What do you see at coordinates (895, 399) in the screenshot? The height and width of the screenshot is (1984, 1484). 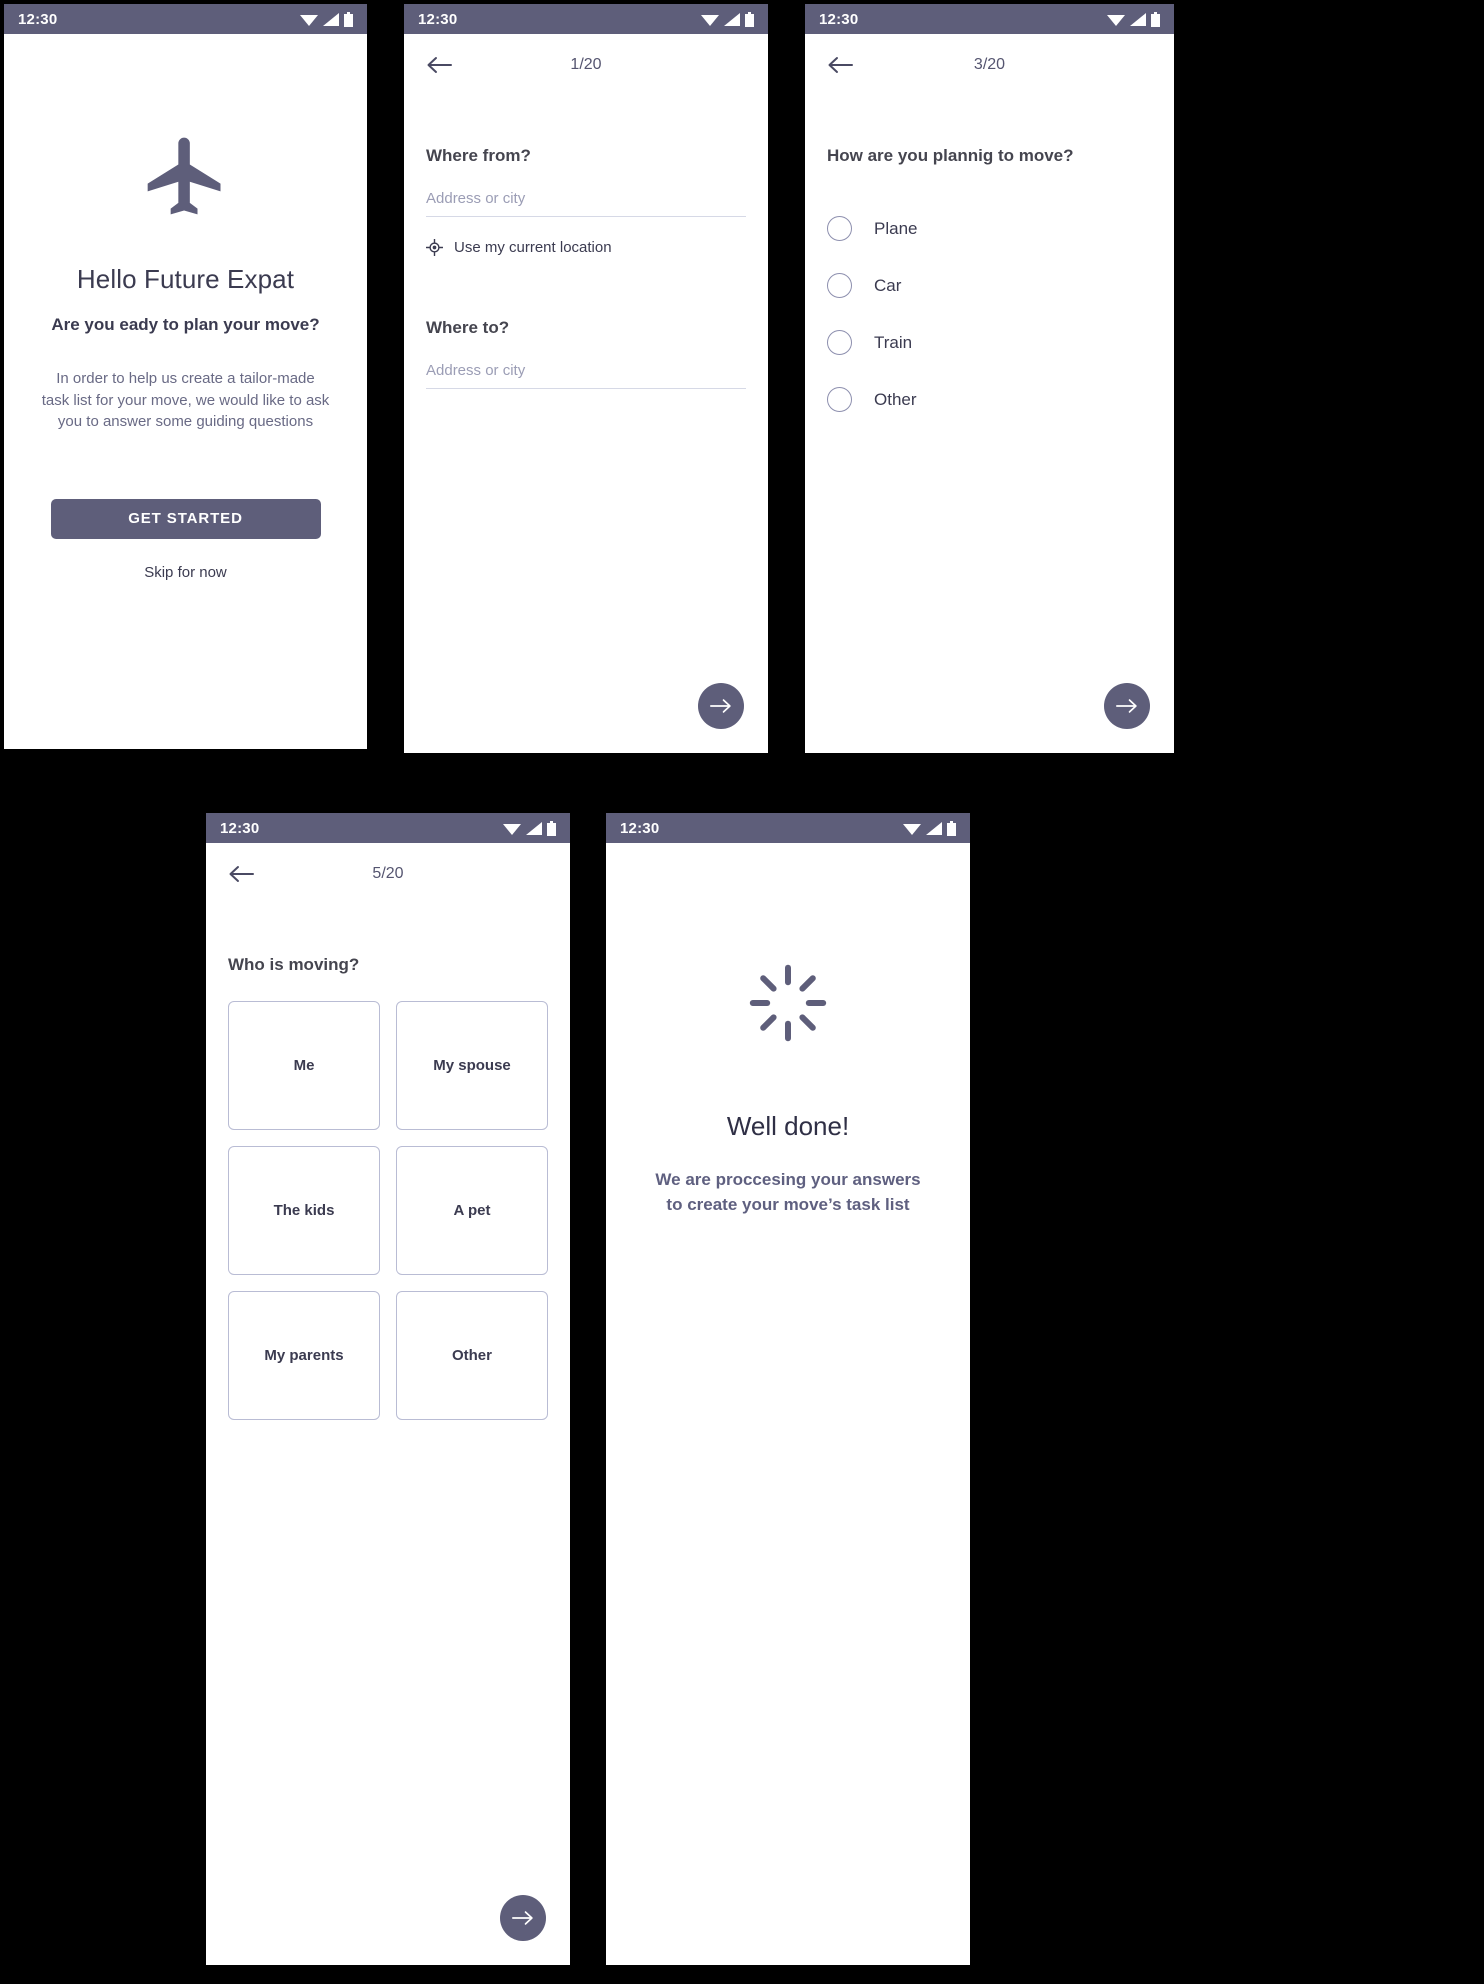 I see `radio-label: Other` at bounding box center [895, 399].